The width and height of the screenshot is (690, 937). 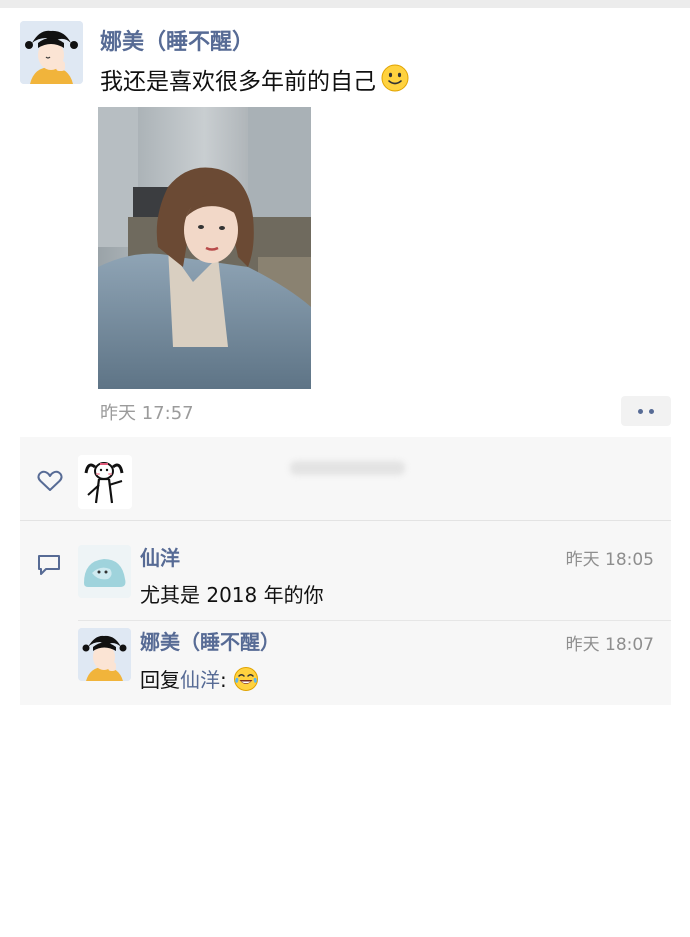 I want to click on post-text-content: 我还是喜欢很多年前的自己, so click(x=238, y=82).